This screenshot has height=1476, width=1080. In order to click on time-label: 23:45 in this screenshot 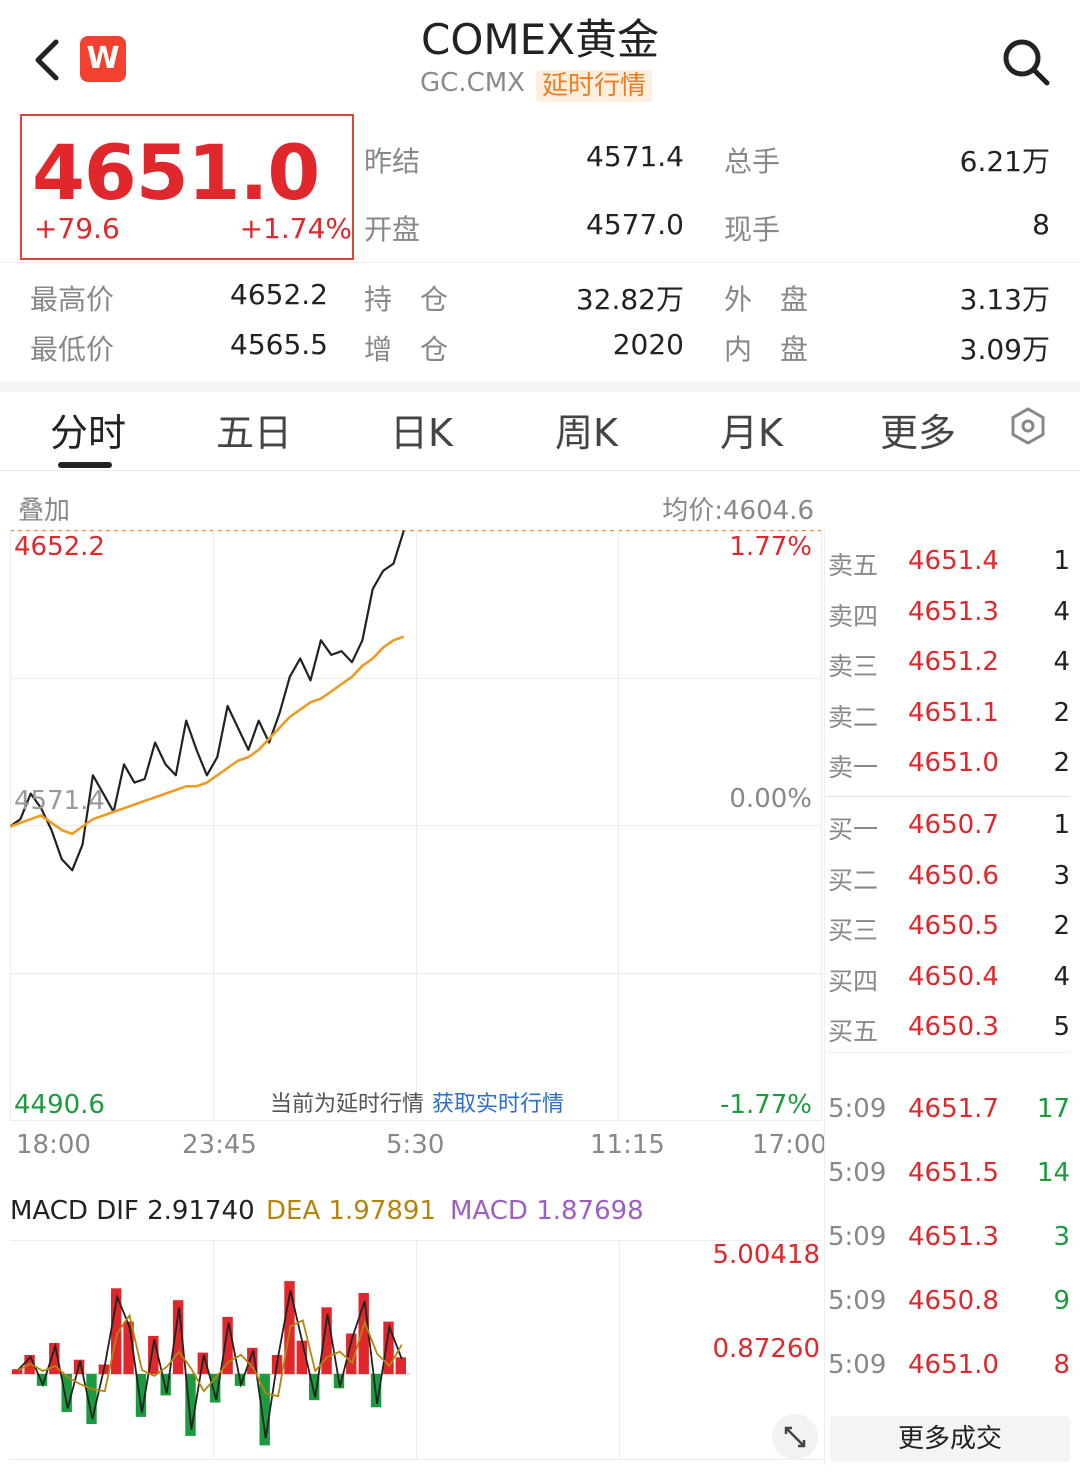, I will do `click(219, 1145)`.